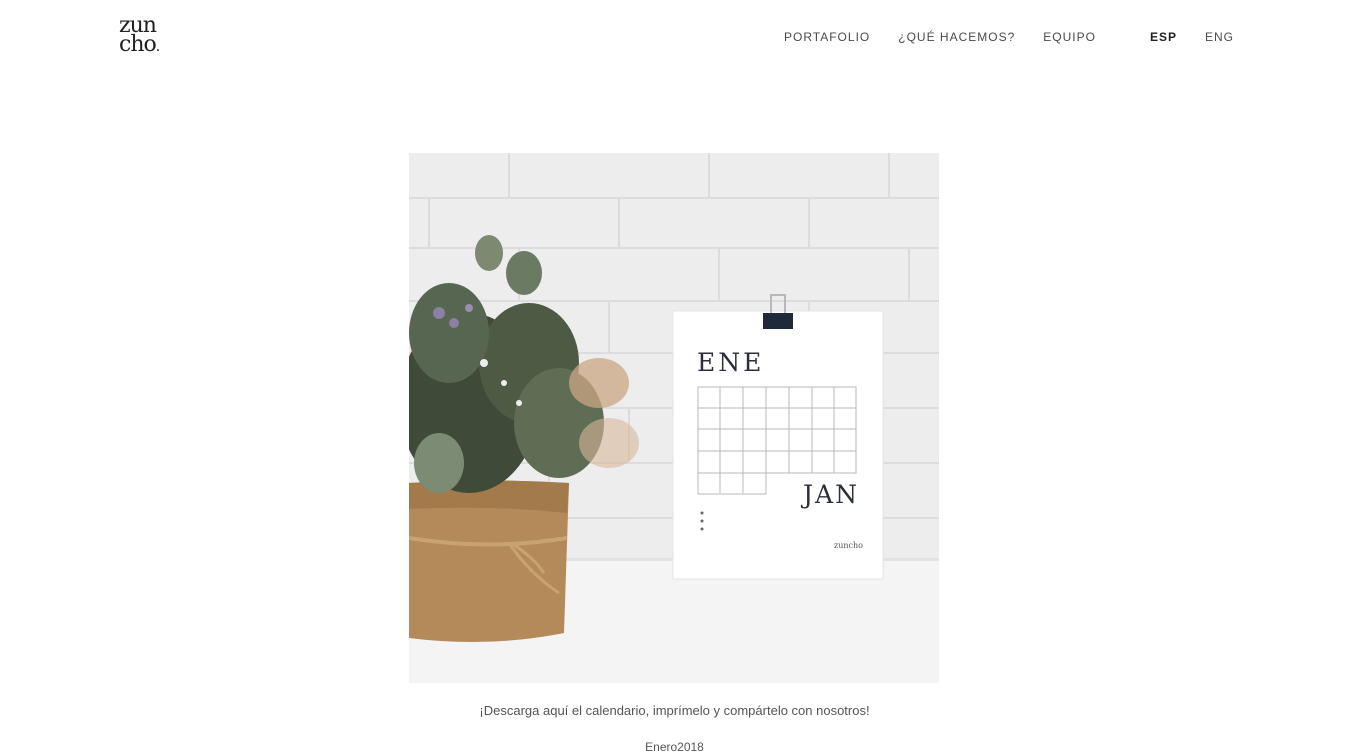 The image size is (1349, 754). I want to click on calendar-month-en: JAN, so click(829, 494).